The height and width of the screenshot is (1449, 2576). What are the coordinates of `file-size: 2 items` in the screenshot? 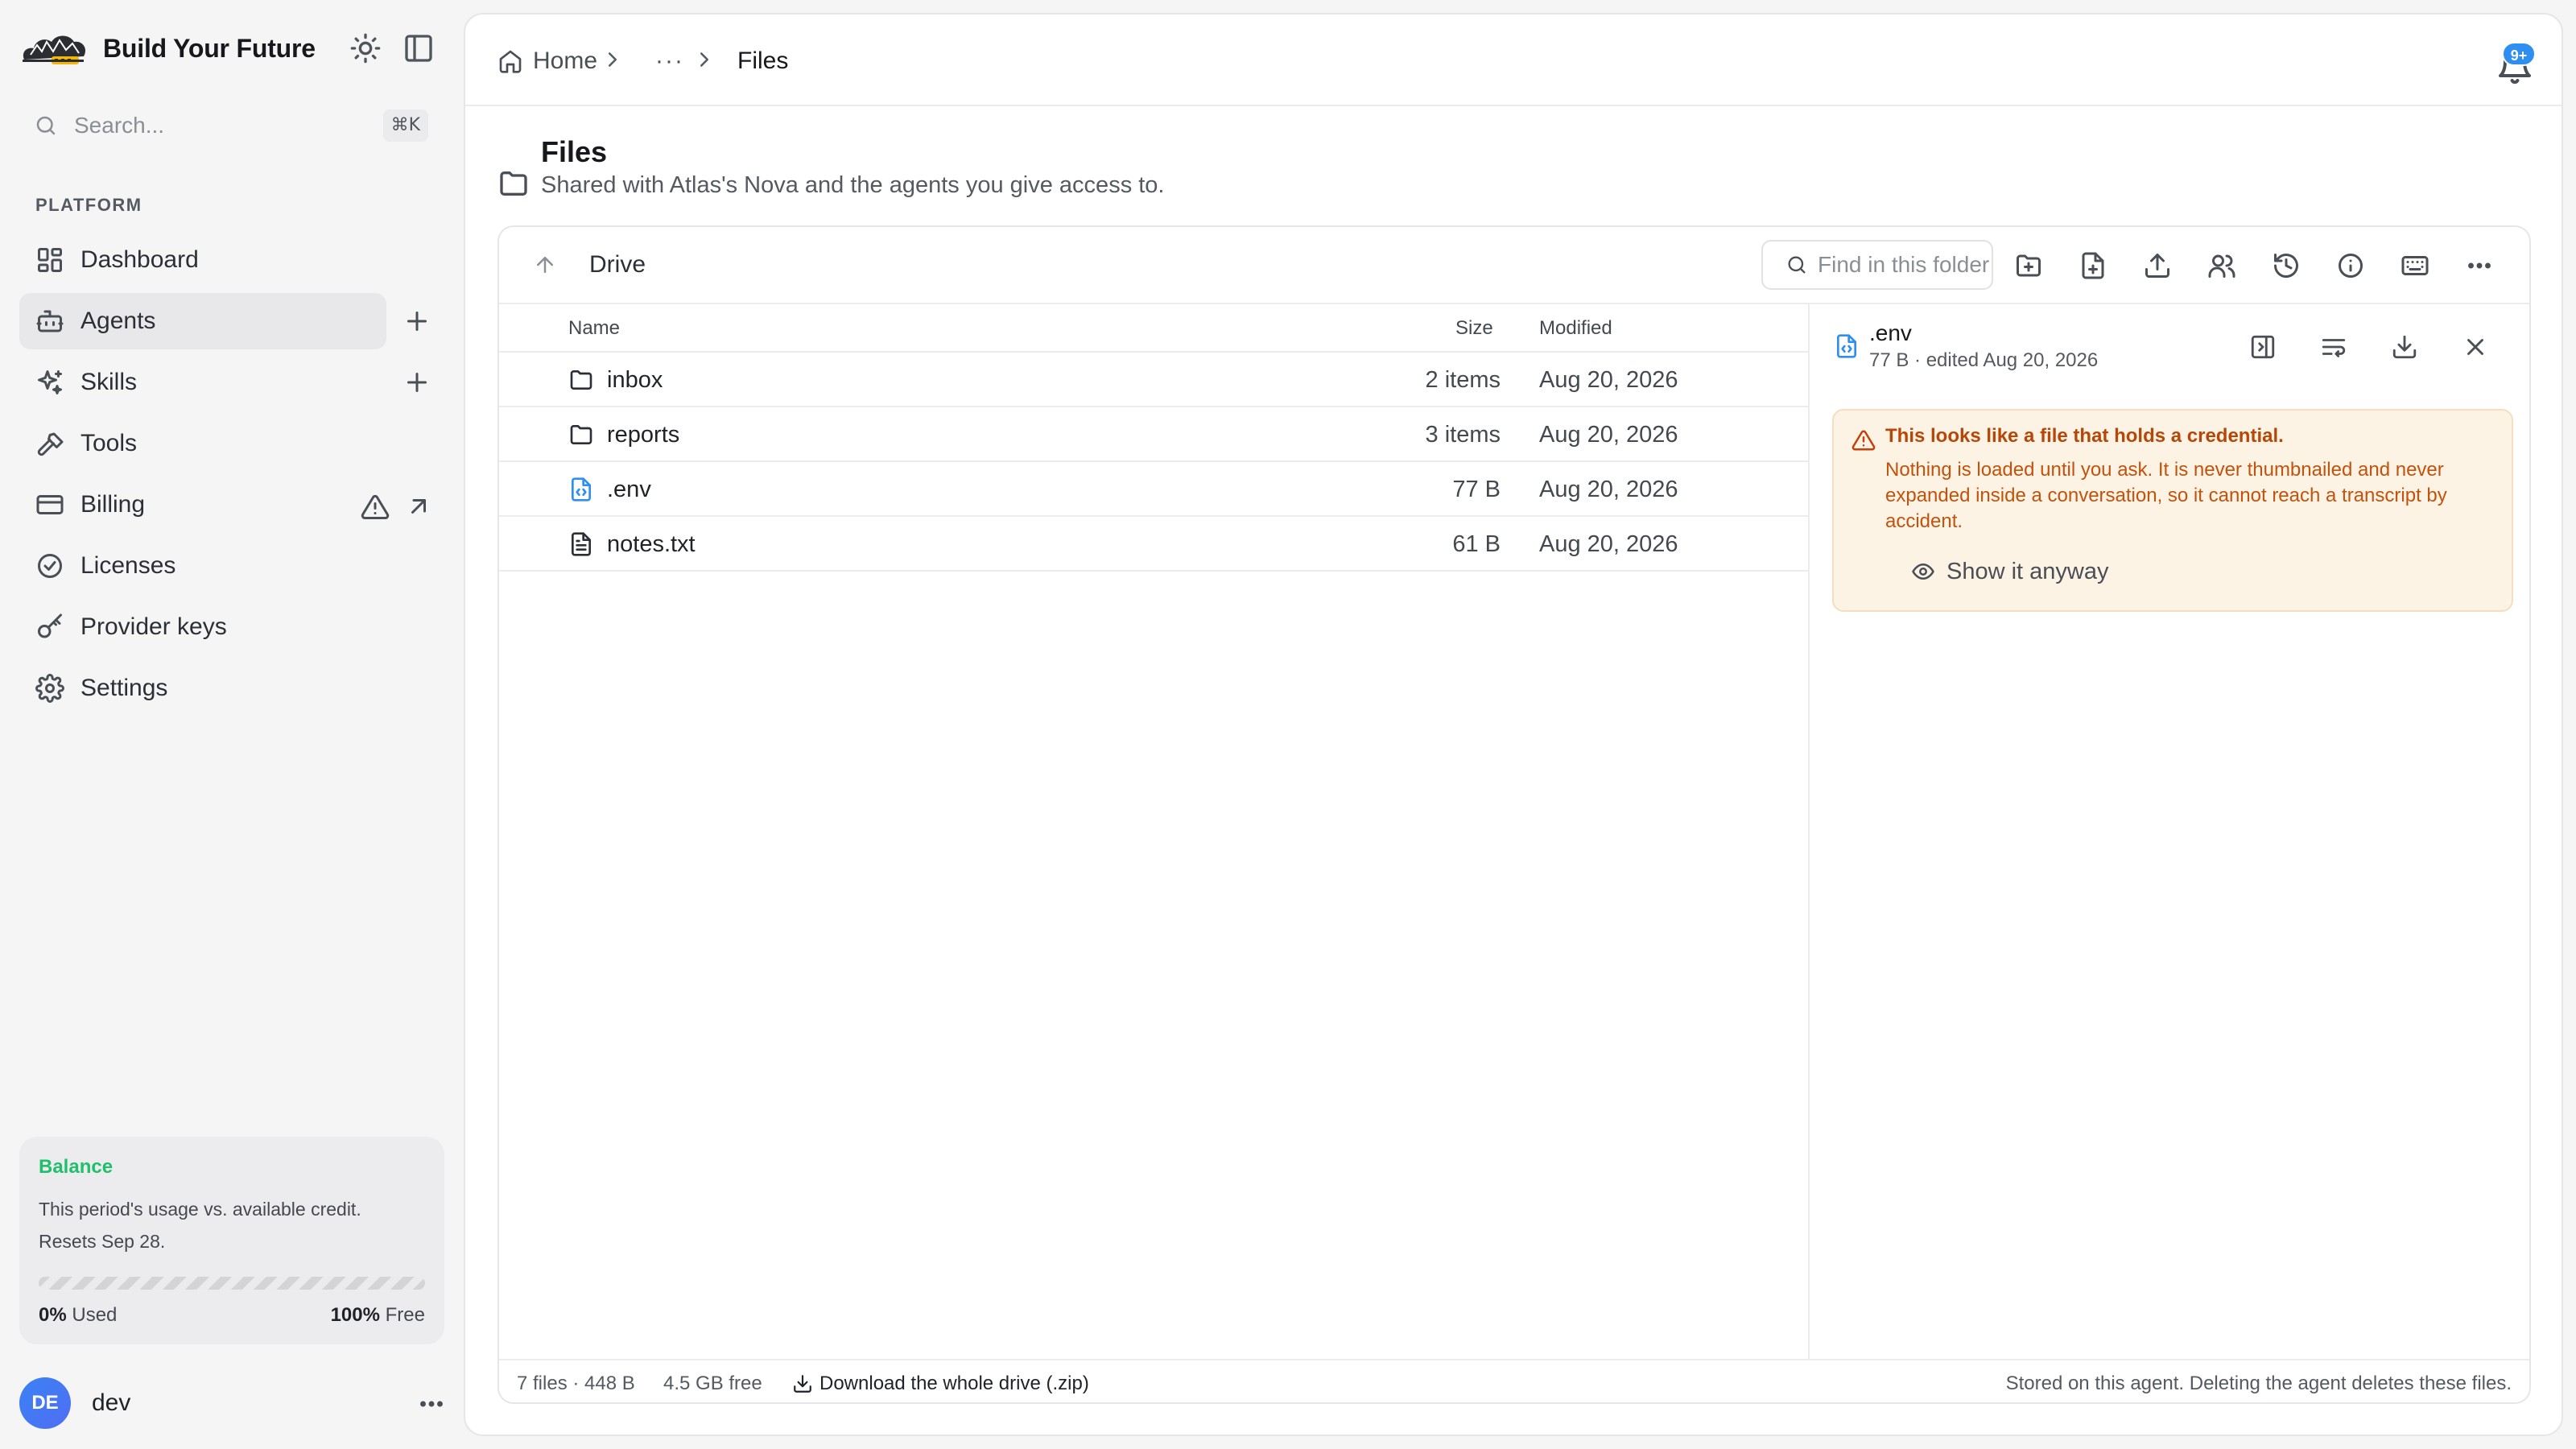 It's located at (1463, 380).